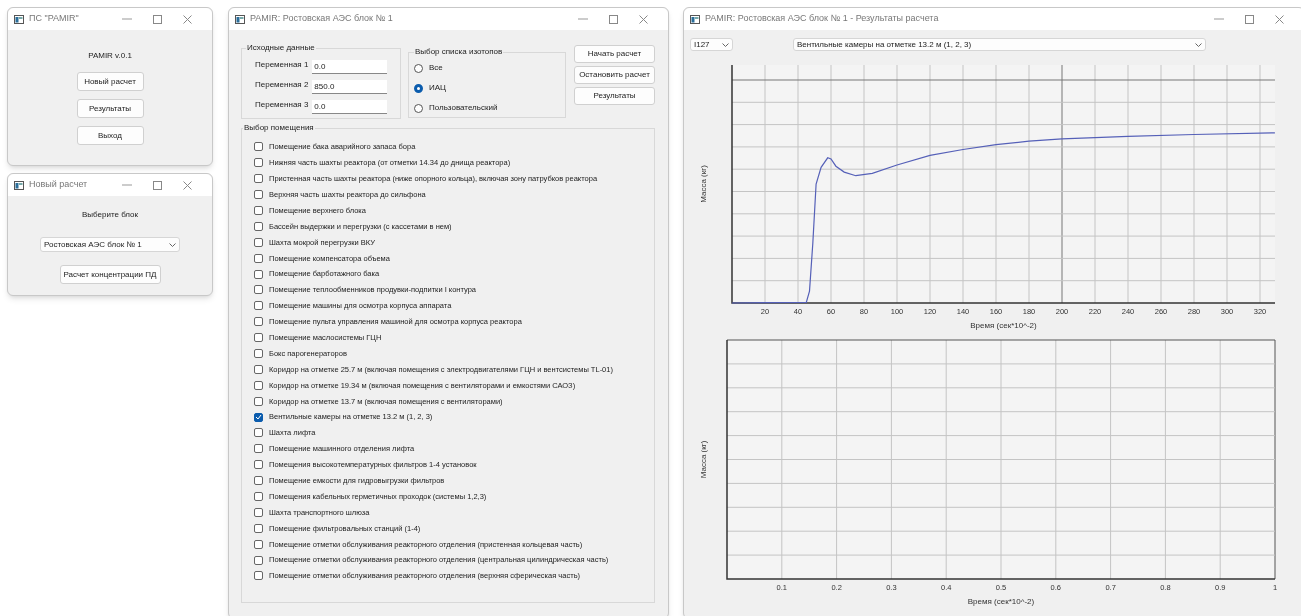 This screenshot has width=1301, height=616. Describe the element at coordinates (110, 81) in the screenshot. I see `push-button: Новый расчет` at that location.